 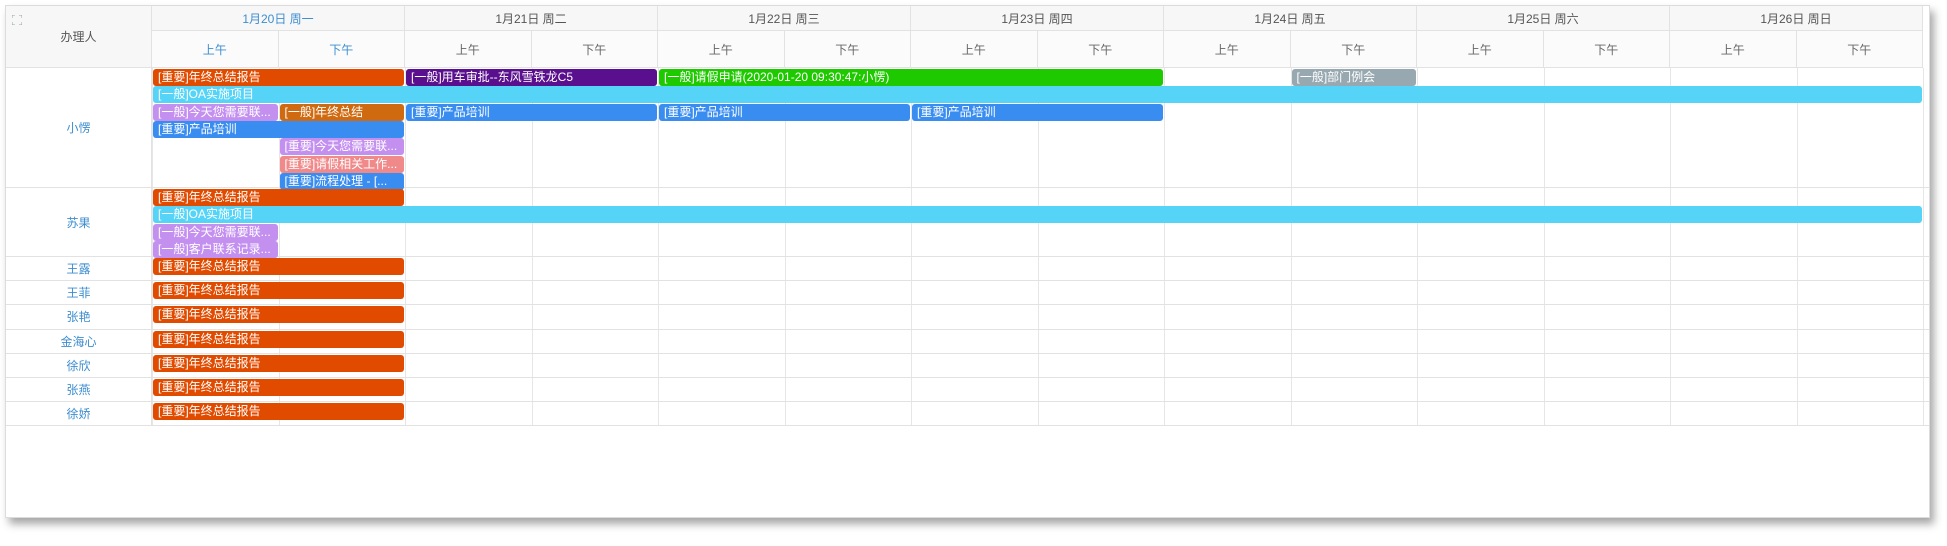 What do you see at coordinates (1037, 18) in the screenshot?
I see `day-header: 1月23日 周四` at bounding box center [1037, 18].